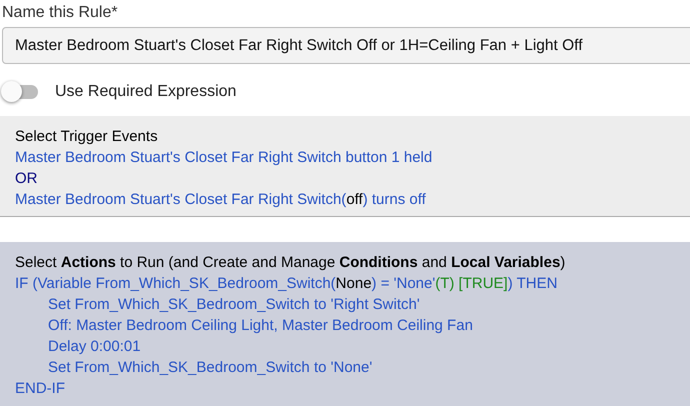  Describe the element at coordinates (361, 304) in the screenshot. I see `action-link: Set From_Which_SK_Bedroom_Switch to 'Right Switch'` at that location.